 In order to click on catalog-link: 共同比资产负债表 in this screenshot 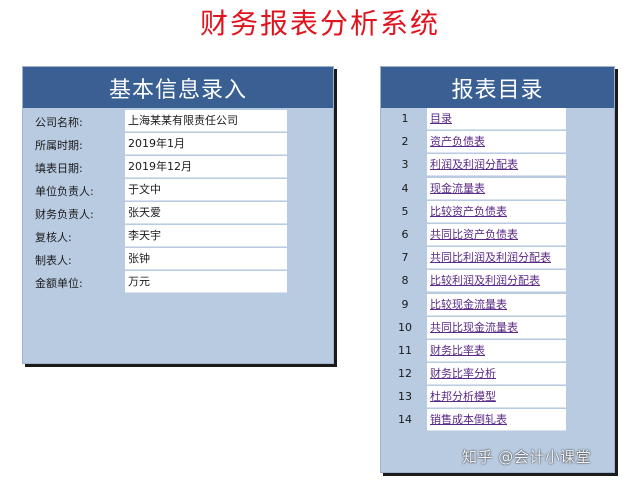, I will do `click(496, 234)`.